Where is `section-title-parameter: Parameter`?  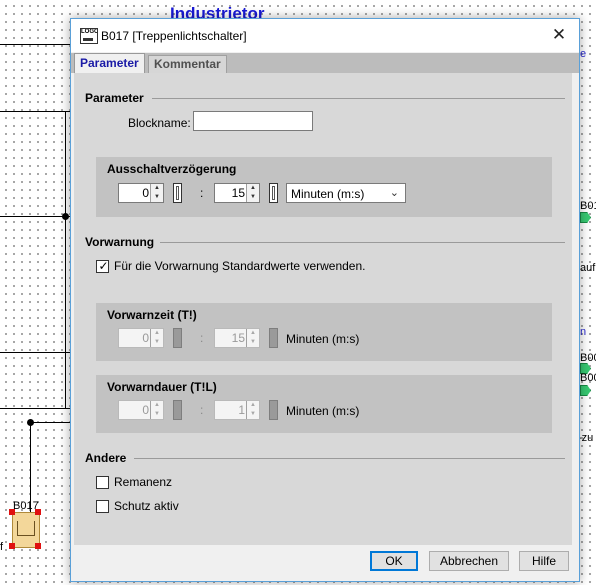
section-title-parameter: Parameter is located at coordinates (114, 98).